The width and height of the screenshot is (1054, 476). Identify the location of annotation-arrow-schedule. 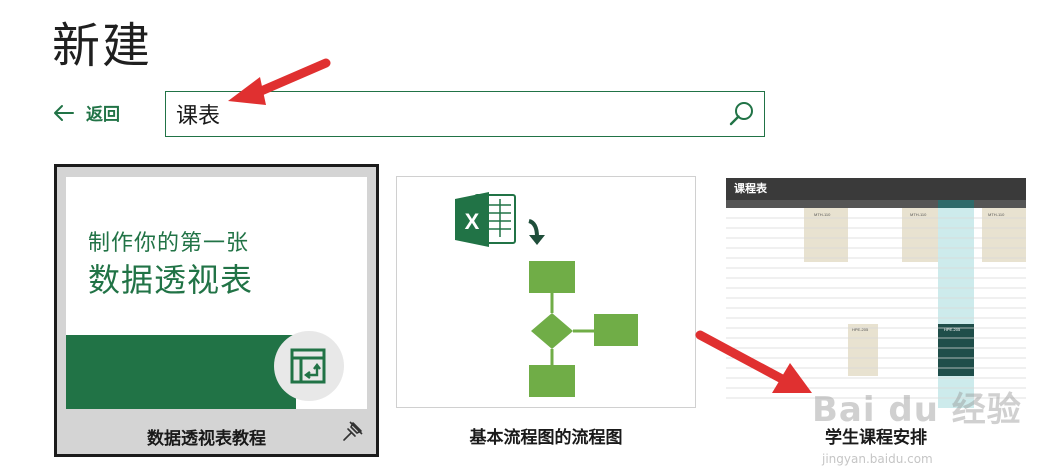
(753, 361).